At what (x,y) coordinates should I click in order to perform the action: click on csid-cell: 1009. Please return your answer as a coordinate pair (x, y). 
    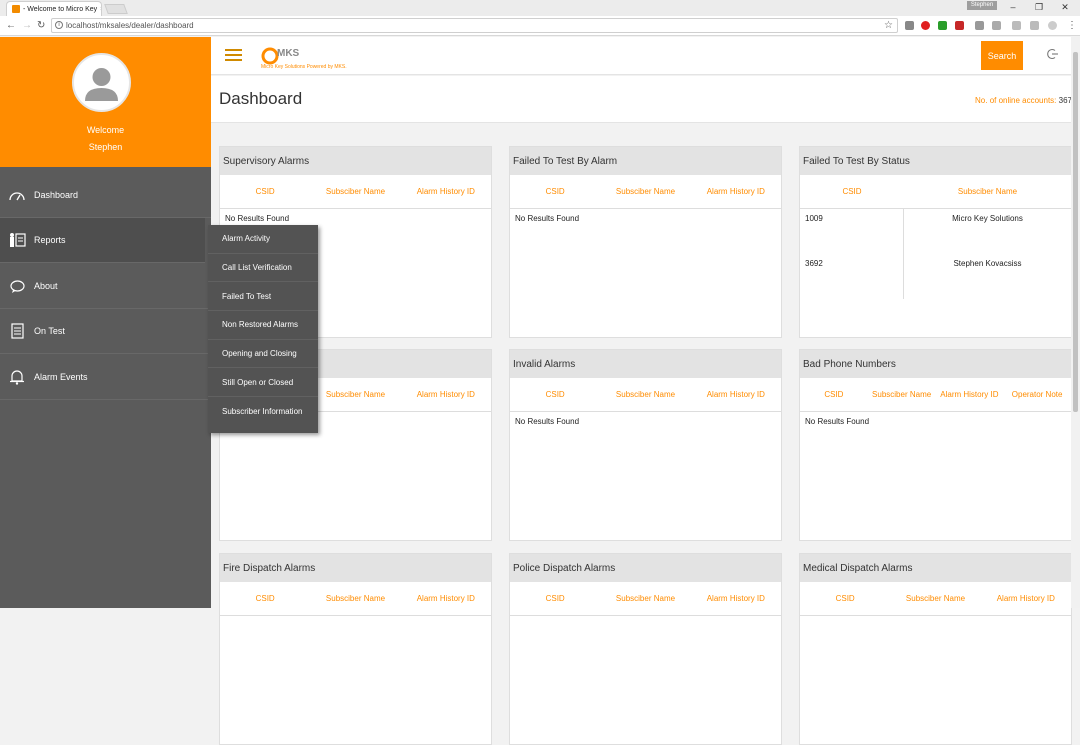
    Looking at the image, I should click on (851, 231).